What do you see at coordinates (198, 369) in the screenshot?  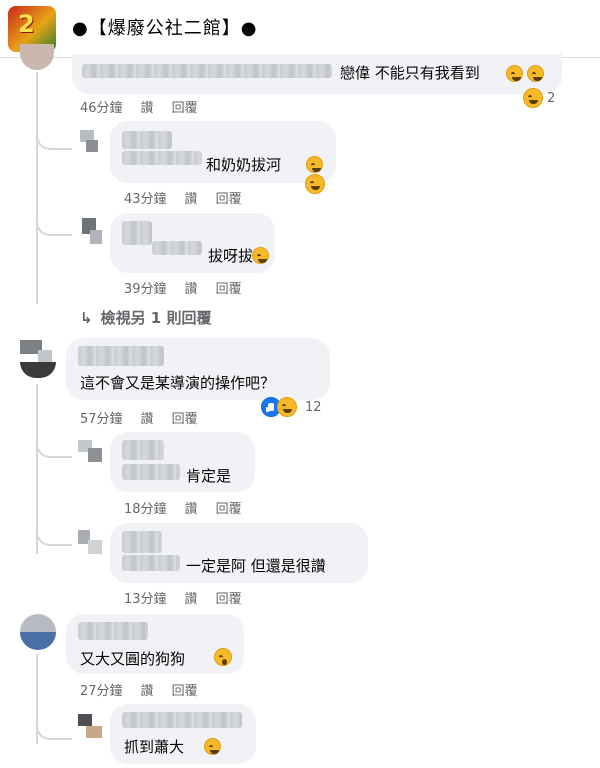 I see `comment-bubble: 這不會又是某導演的操作吧？` at bounding box center [198, 369].